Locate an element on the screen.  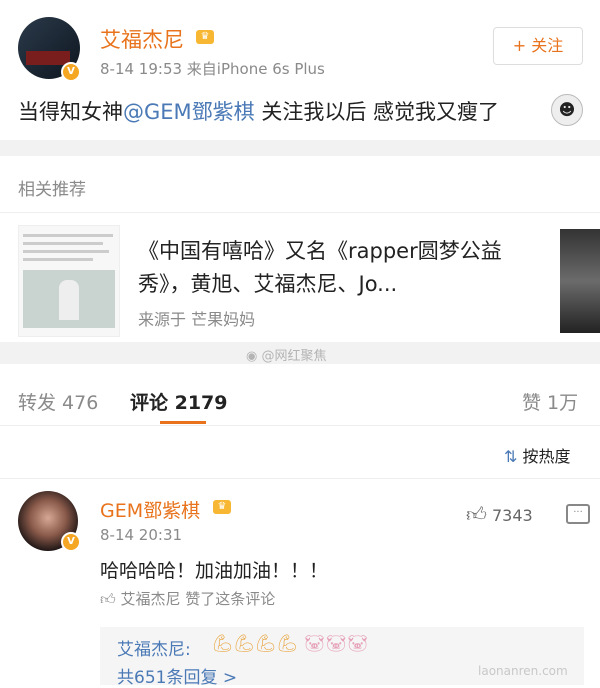
follow-button: + 关注 is located at coordinates (538, 46).